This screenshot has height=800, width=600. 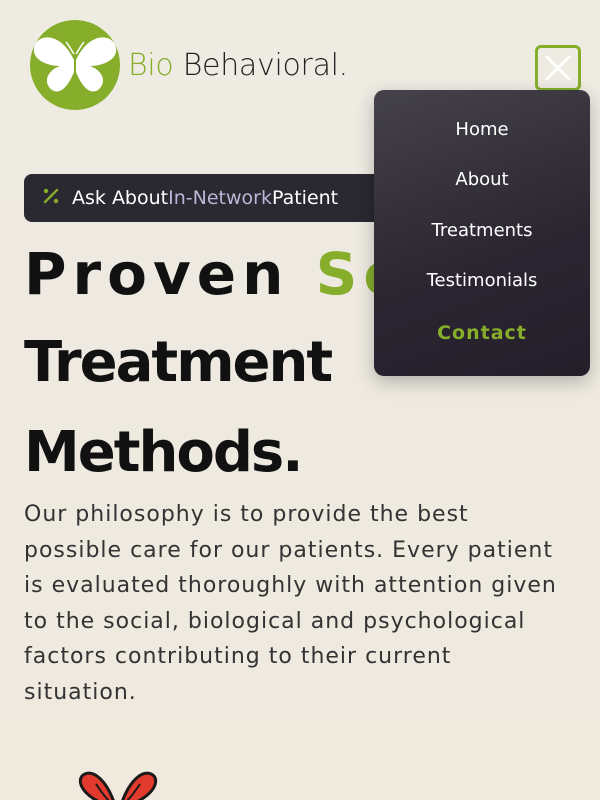 I want to click on brand-name: Bio Behavioral., so click(x=238, y=65).